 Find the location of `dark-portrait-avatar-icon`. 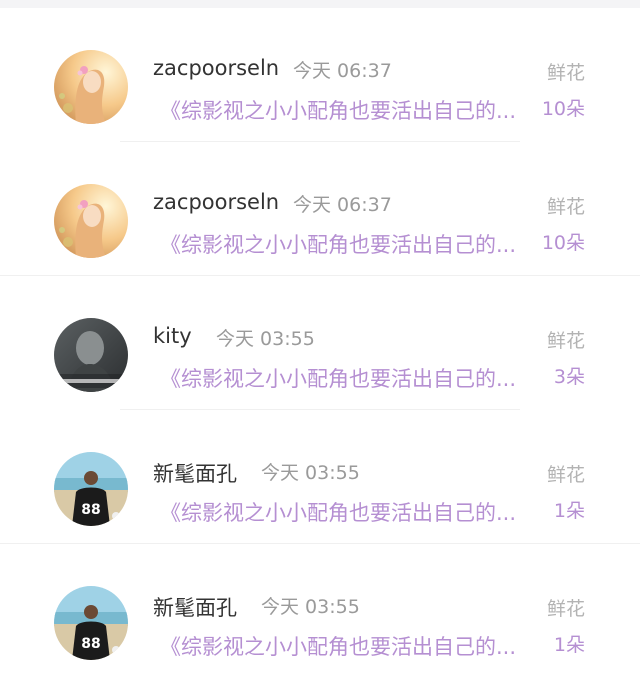

dark-portrait-avatar-icon is located at coordinates (91, 355).